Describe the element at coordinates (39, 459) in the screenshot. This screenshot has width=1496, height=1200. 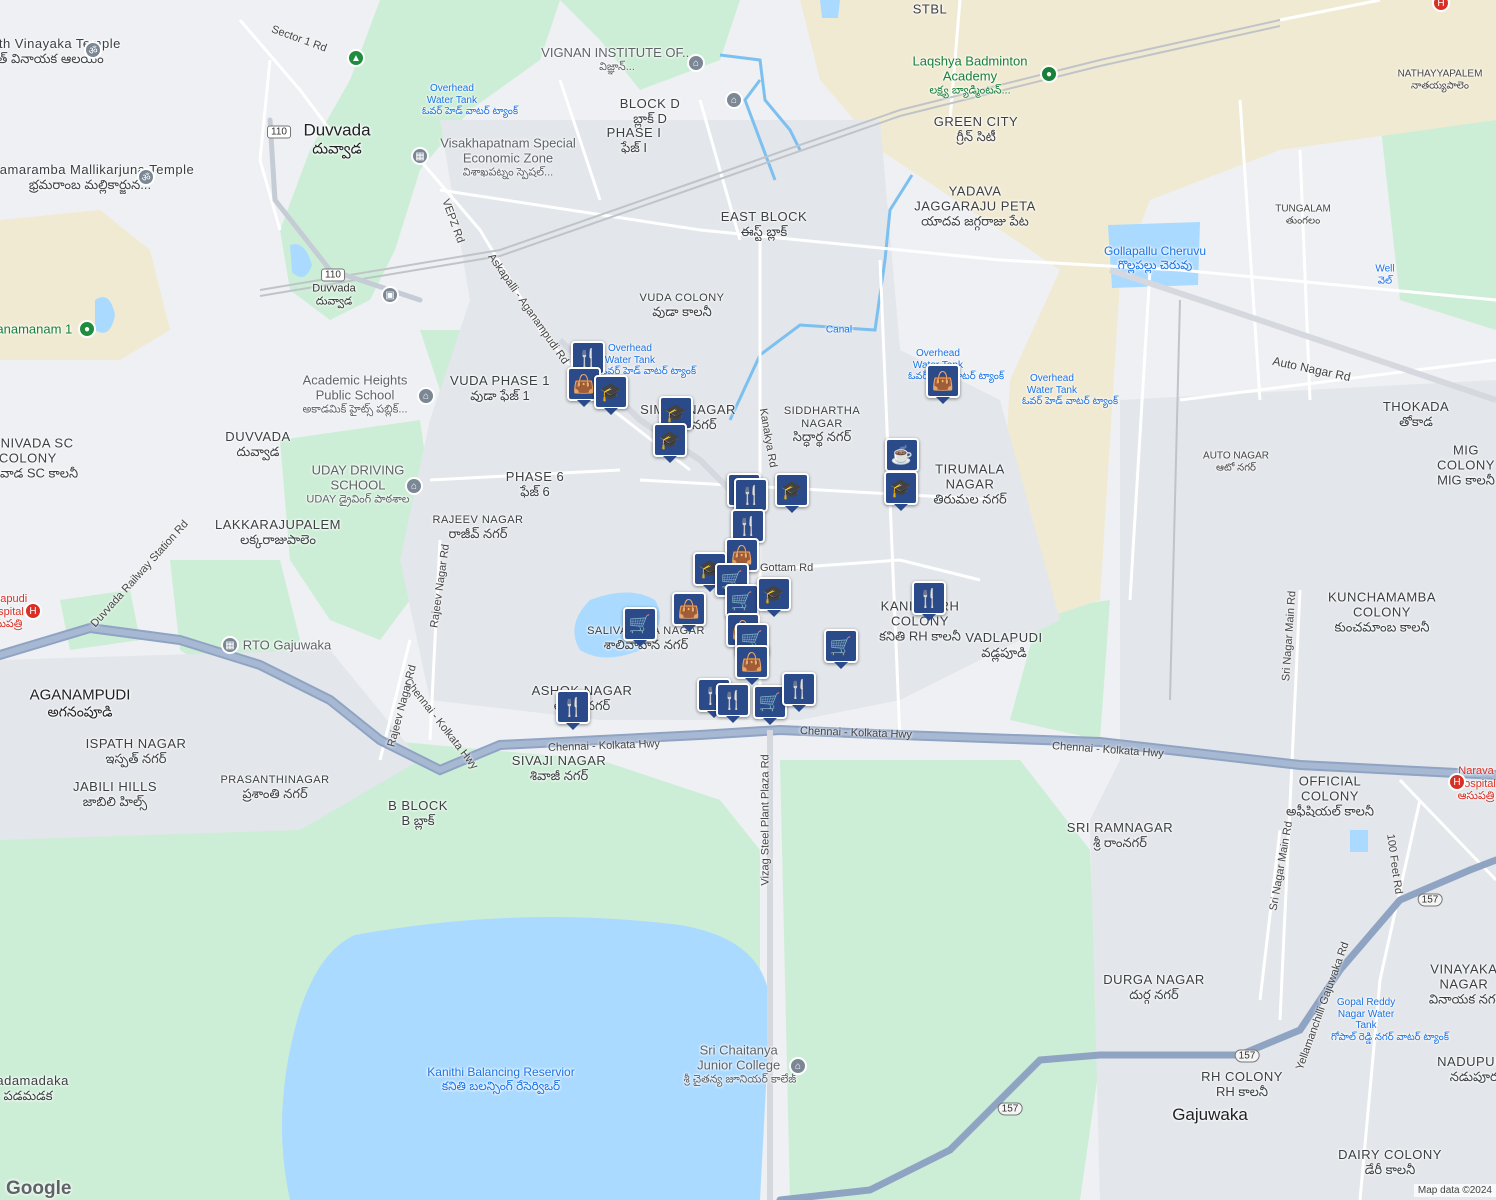
I see `area-label: SANIVADA SC COLONYసానివాడ SC కాలనీ` at that location.